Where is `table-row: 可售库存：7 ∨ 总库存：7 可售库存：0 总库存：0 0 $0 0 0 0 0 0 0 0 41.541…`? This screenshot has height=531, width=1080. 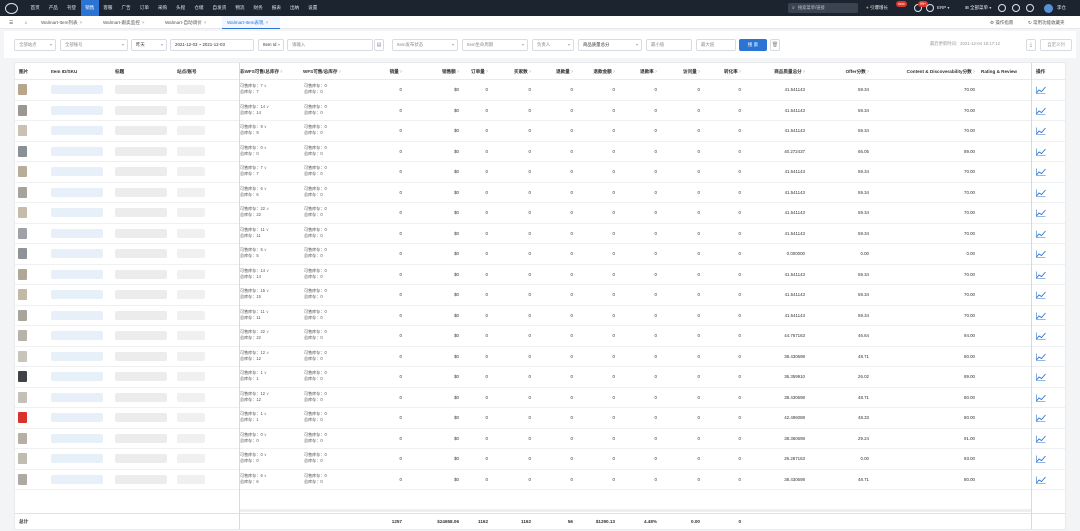 table-row: 可售库存：7 ∨ 总库存：7 可售库存：0 总库存：0 0 $0 0 0 0 0 0 0 0 41.541… is located at coordinates (540, 172).